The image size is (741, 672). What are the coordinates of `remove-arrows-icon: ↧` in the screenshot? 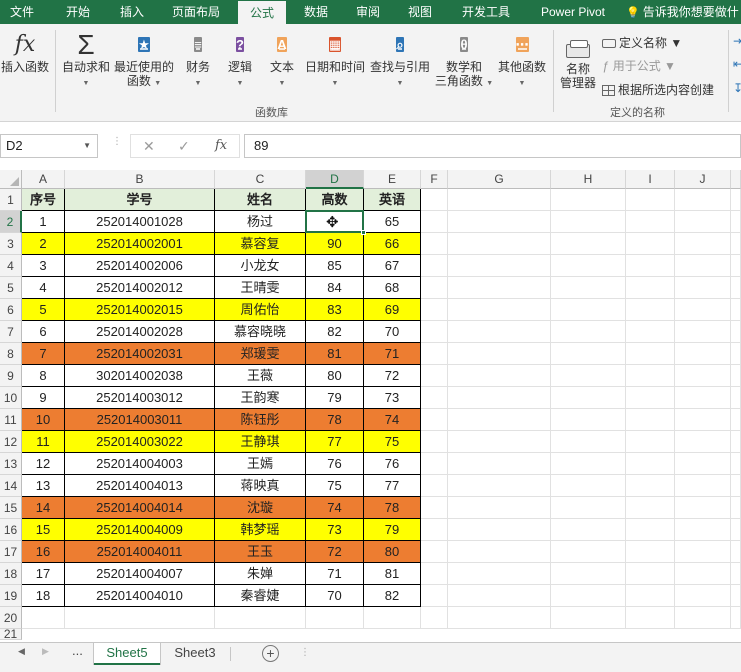 It's located at (737, 88).